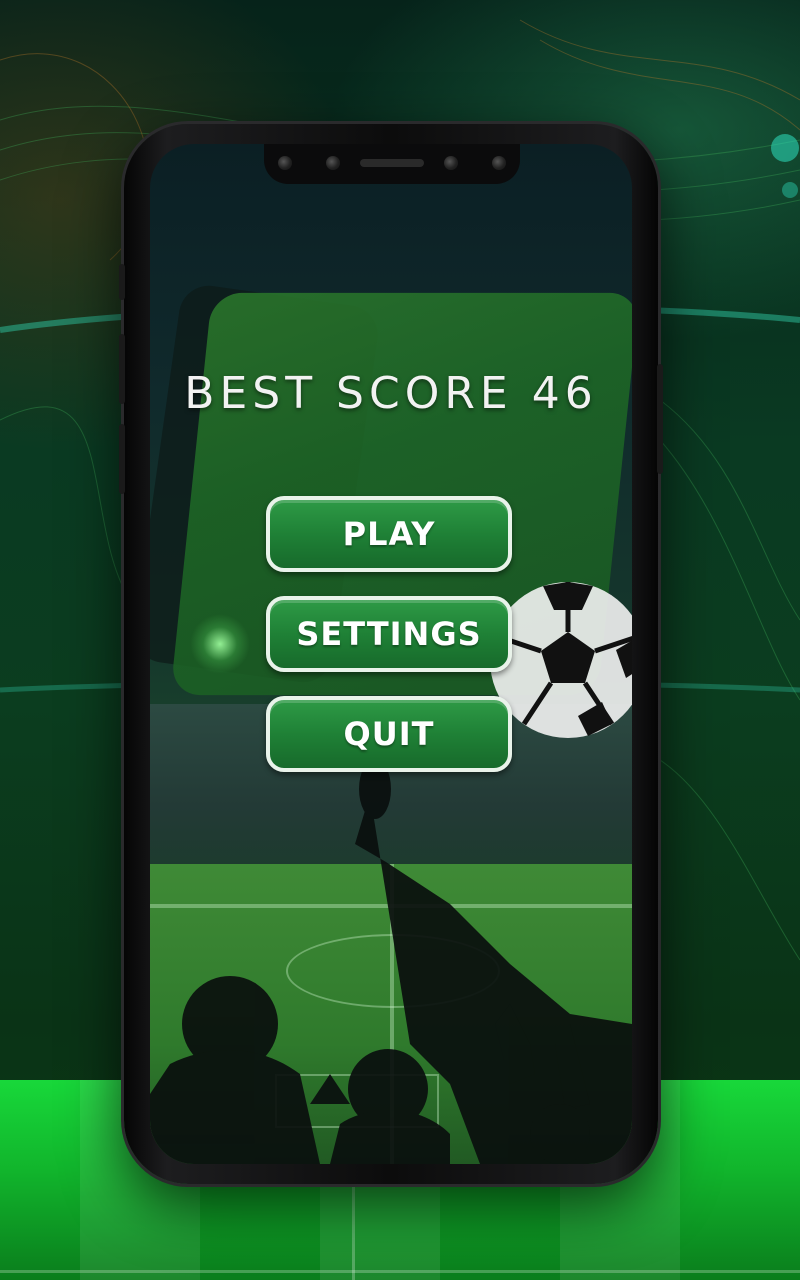  I want to click on speaker-icon, so click(392, 163).